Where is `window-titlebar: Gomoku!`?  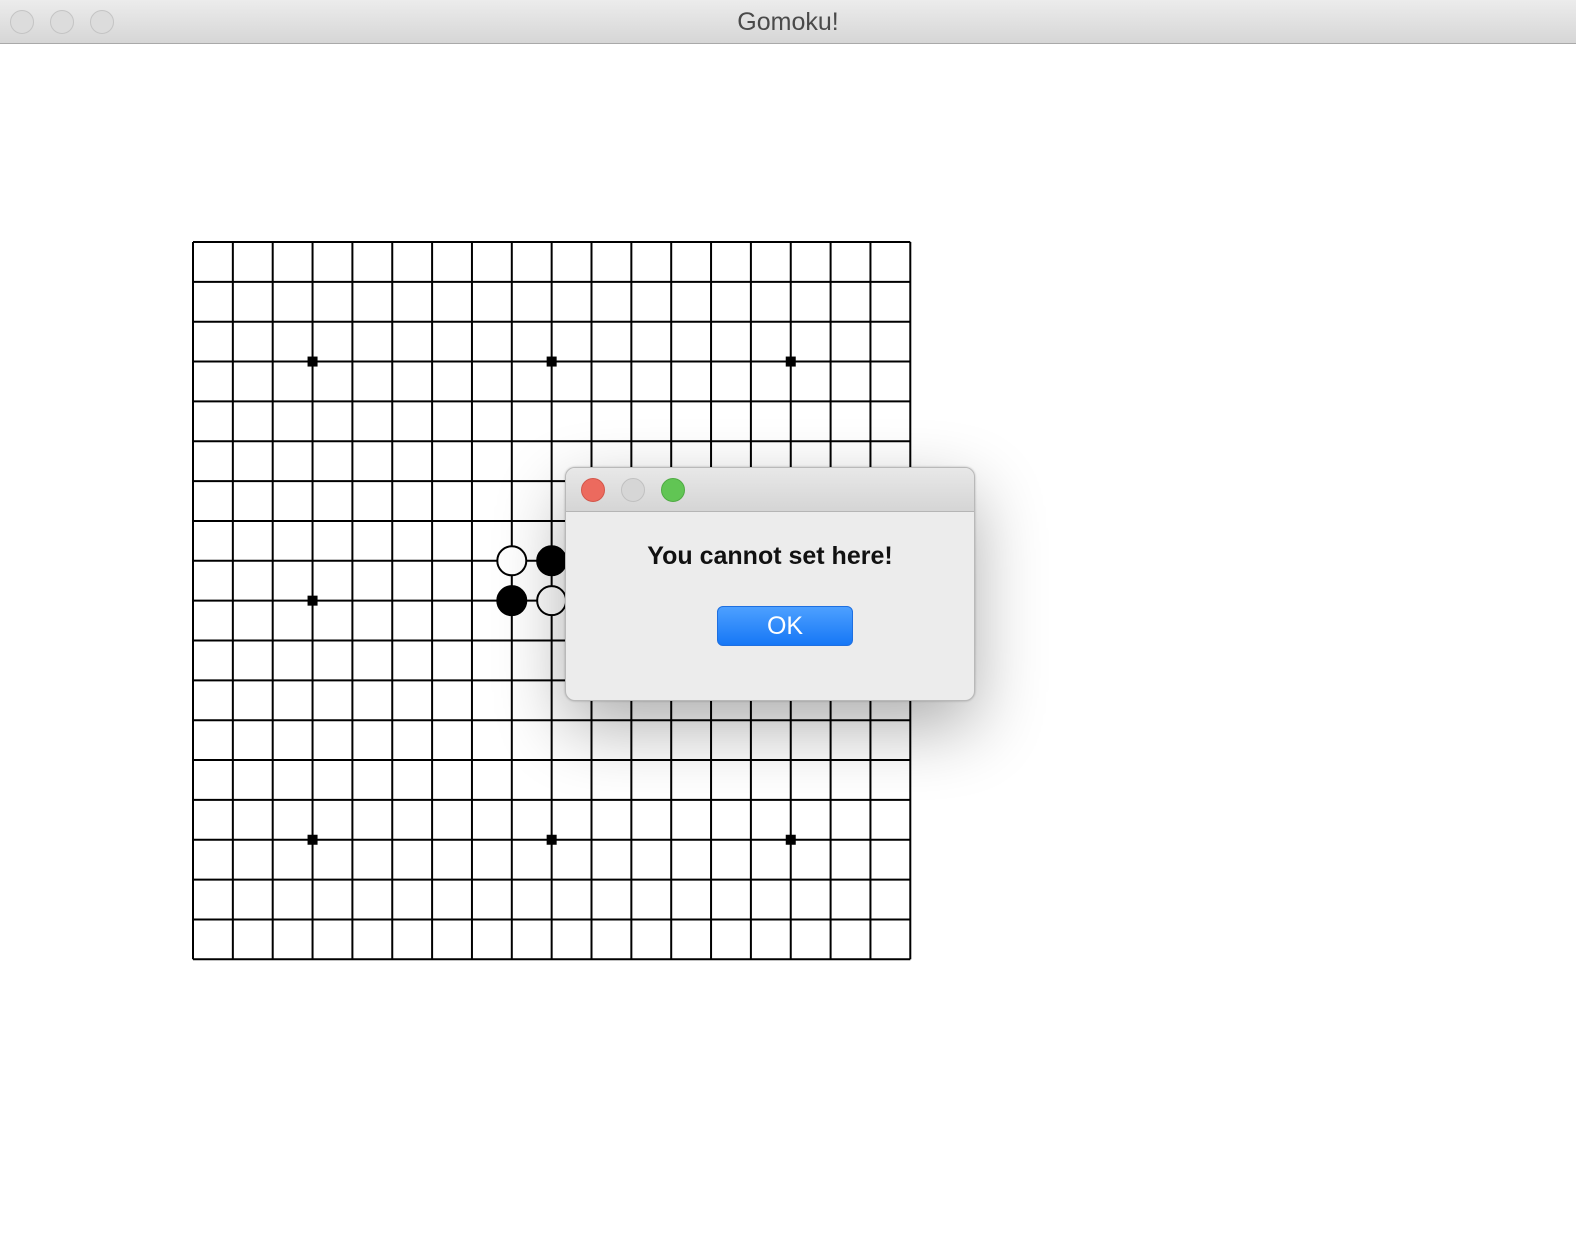
window-titlebar: Gomoku! is located at coordinates (788, 22).